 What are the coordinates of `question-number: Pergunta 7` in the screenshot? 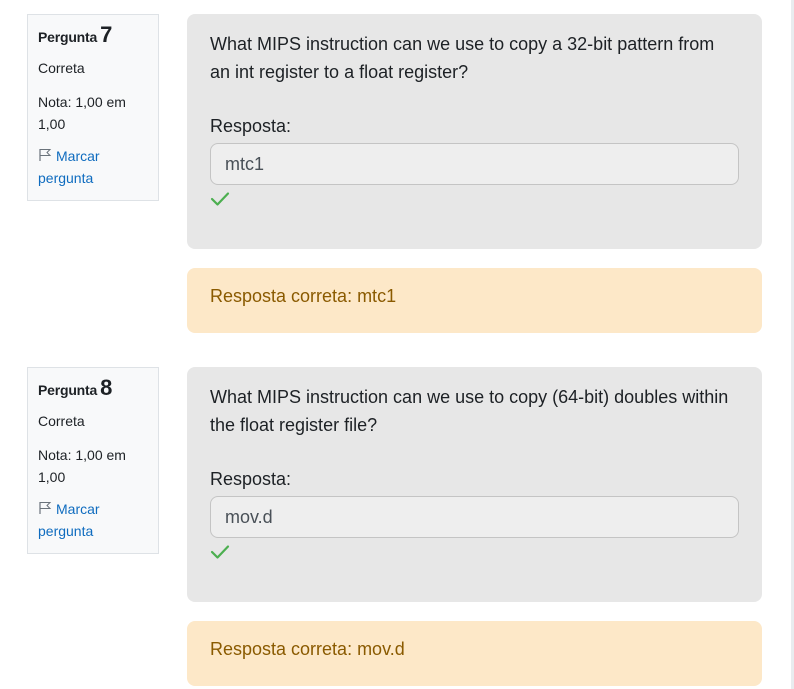 It's located at (93, 36).